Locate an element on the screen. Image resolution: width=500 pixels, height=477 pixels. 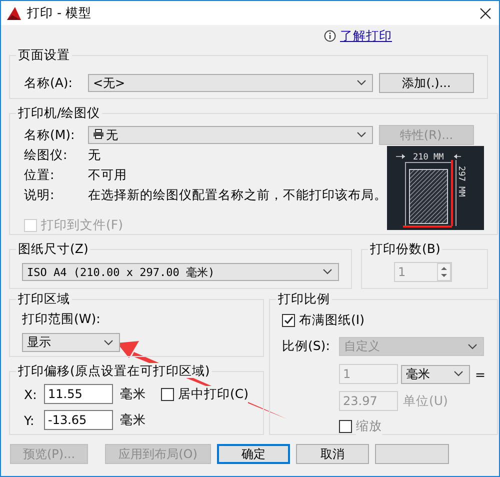
dialog-button: 取消 is located at coordinates (332, 454).